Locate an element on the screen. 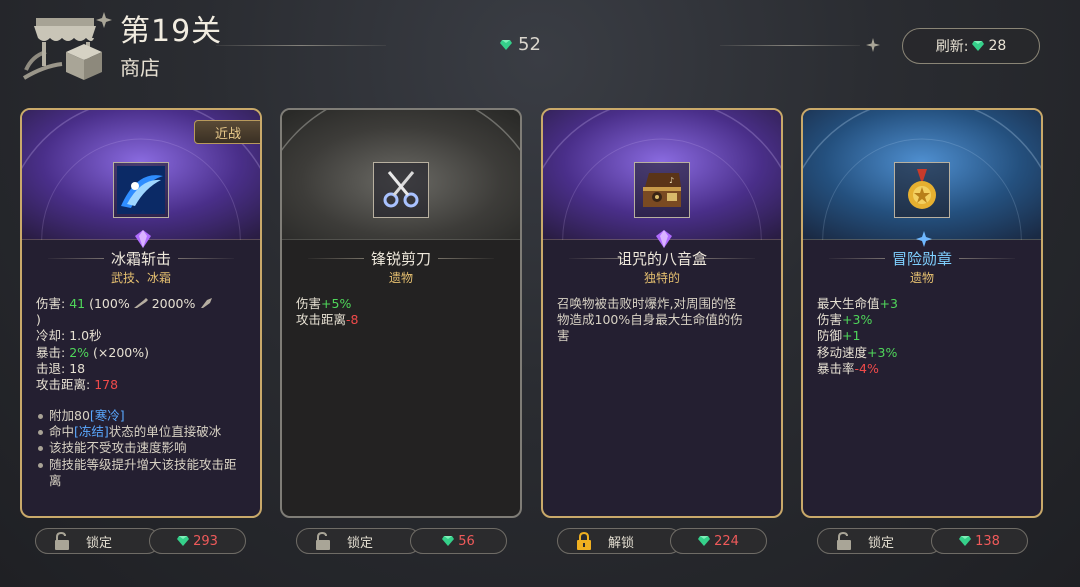  item-name: 冒险勋章 is located at coordinates (921, 259).